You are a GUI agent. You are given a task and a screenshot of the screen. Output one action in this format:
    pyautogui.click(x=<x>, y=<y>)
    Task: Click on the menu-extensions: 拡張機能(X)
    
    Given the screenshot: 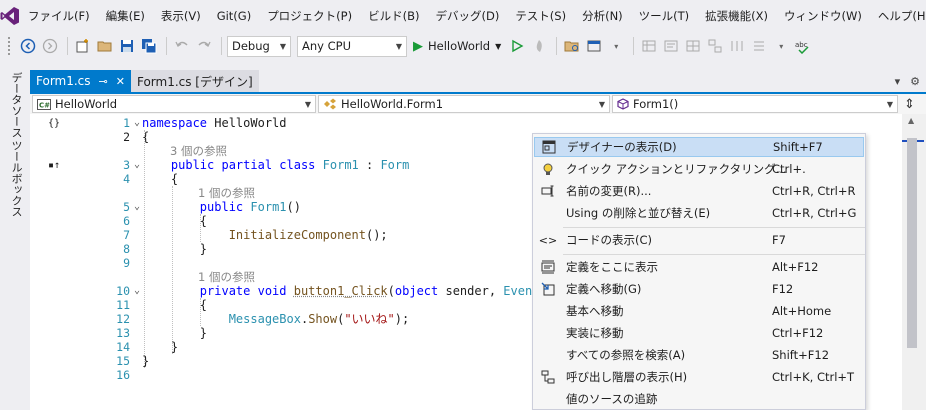 What is the action you would take?
    pyautogui.click(x=736, y=16)
    